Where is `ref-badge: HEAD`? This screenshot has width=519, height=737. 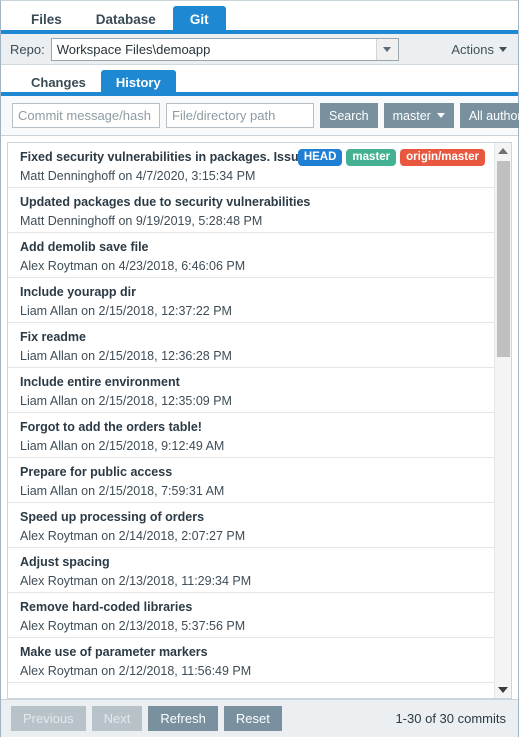
ref-badge: HEAD is located at coordinates (320, 157).